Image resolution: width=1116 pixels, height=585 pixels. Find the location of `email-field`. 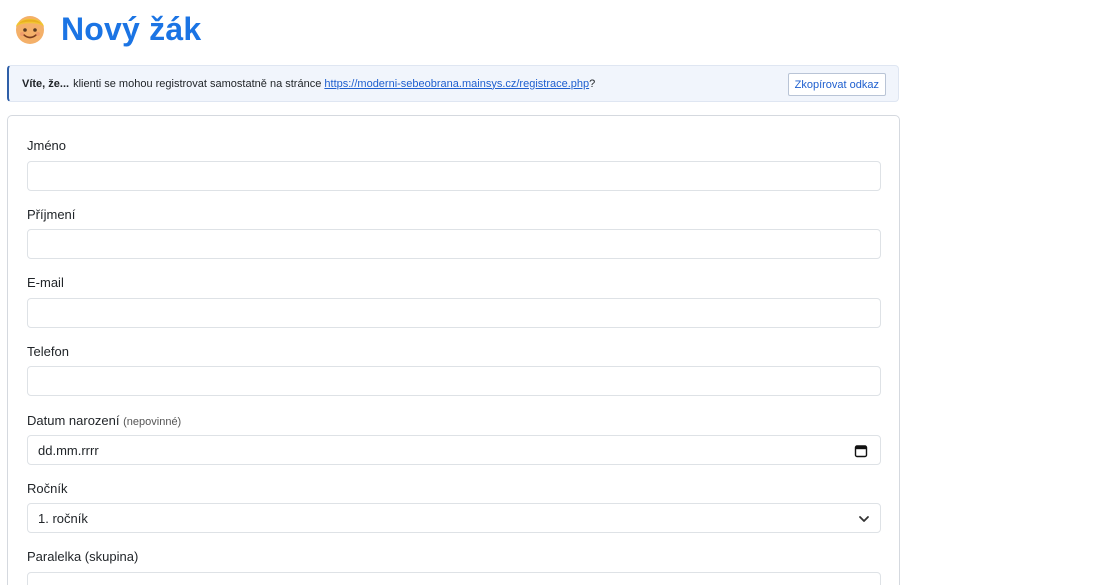

email-field is located at coordinates (454, 313).